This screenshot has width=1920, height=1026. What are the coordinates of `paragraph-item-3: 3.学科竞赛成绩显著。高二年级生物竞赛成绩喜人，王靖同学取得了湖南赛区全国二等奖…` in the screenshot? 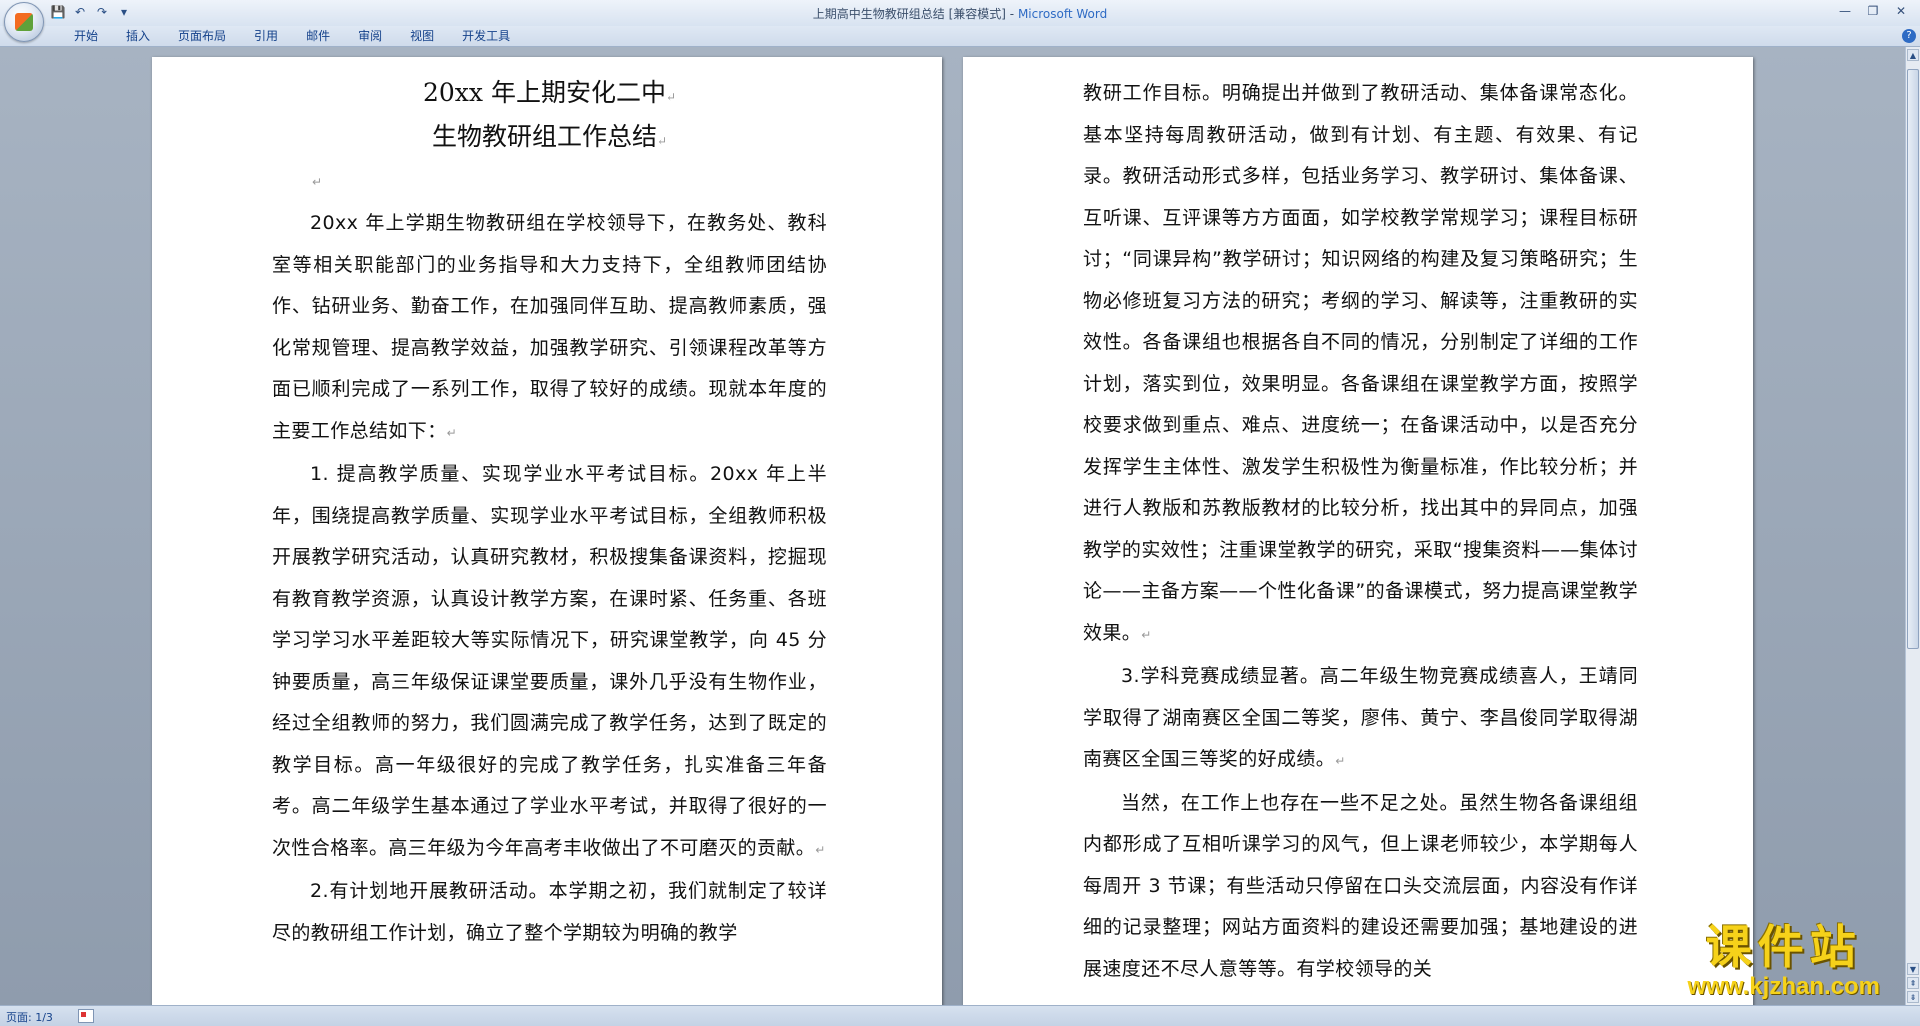 It's located at (1360, 717).